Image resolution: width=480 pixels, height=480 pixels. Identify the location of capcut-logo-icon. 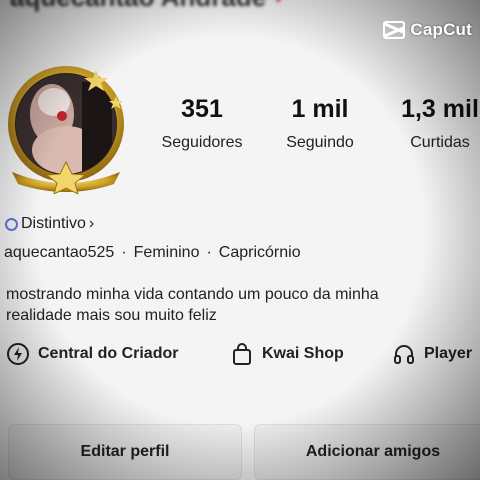
(394, 30).